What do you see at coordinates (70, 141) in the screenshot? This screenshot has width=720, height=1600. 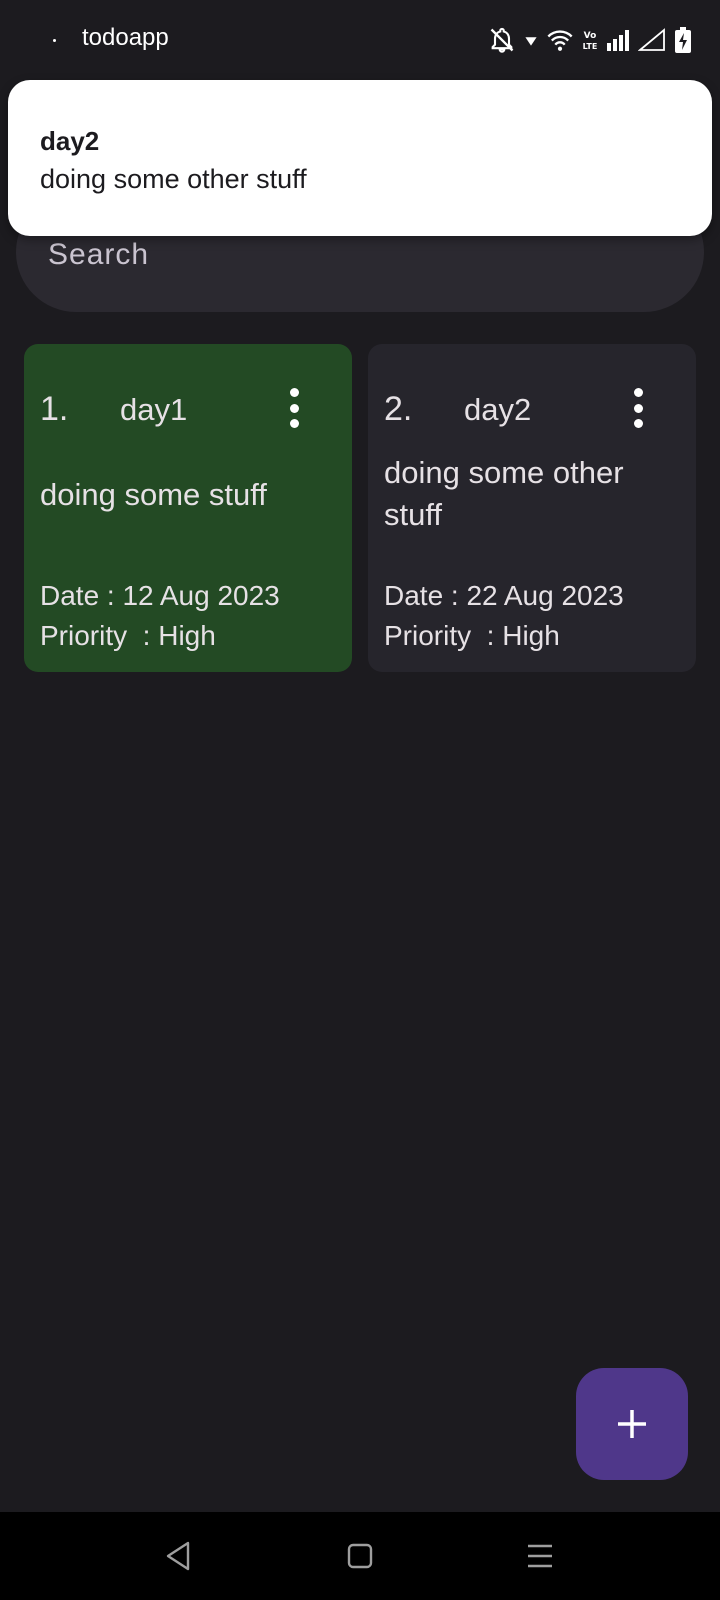 I see `notification-title: day2` at bounding box center [70, 141].